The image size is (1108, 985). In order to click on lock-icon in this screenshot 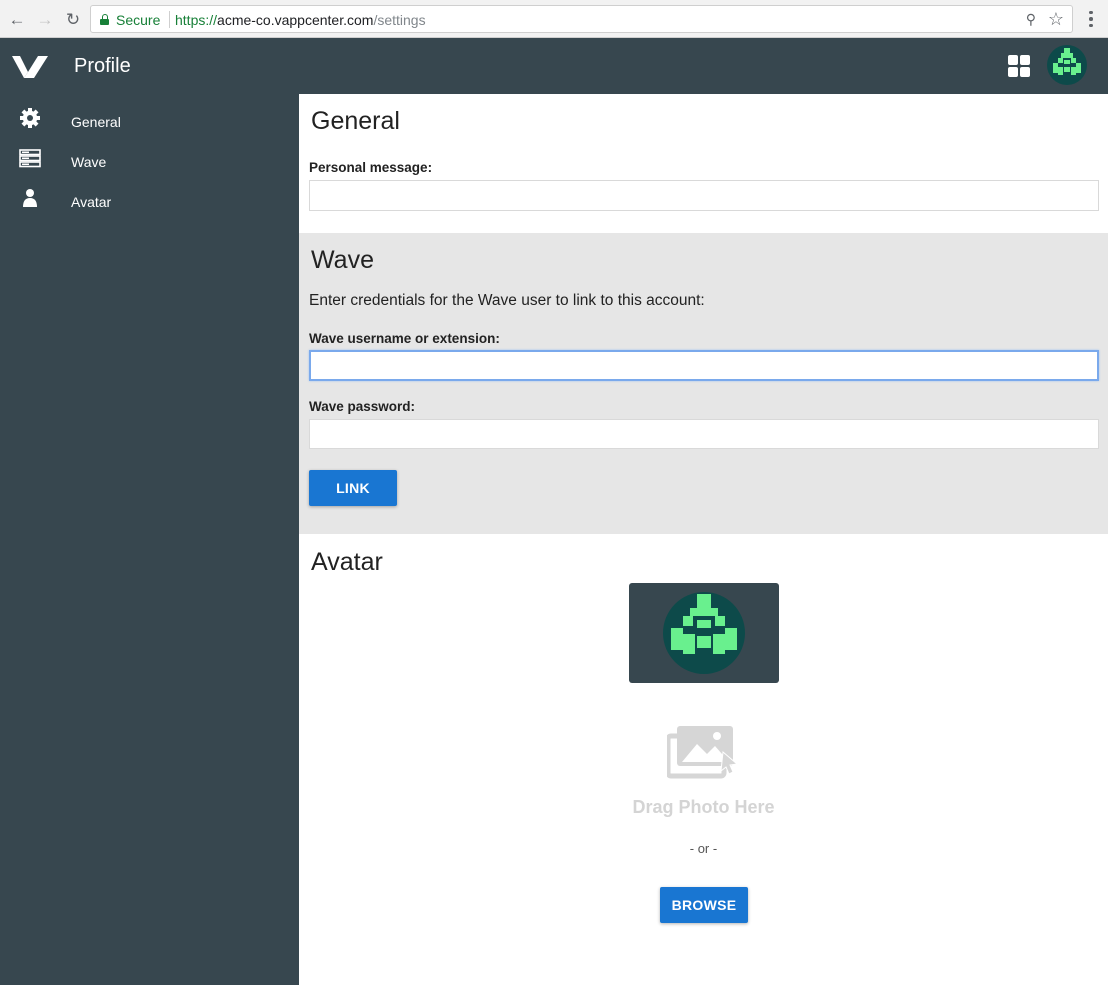, I will do `click(104, 19)`.